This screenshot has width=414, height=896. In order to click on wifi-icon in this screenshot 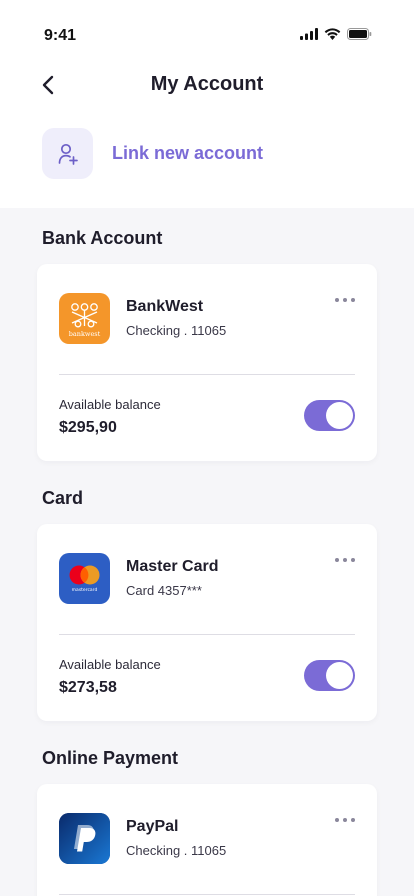, I will do `click(332, 34)`.